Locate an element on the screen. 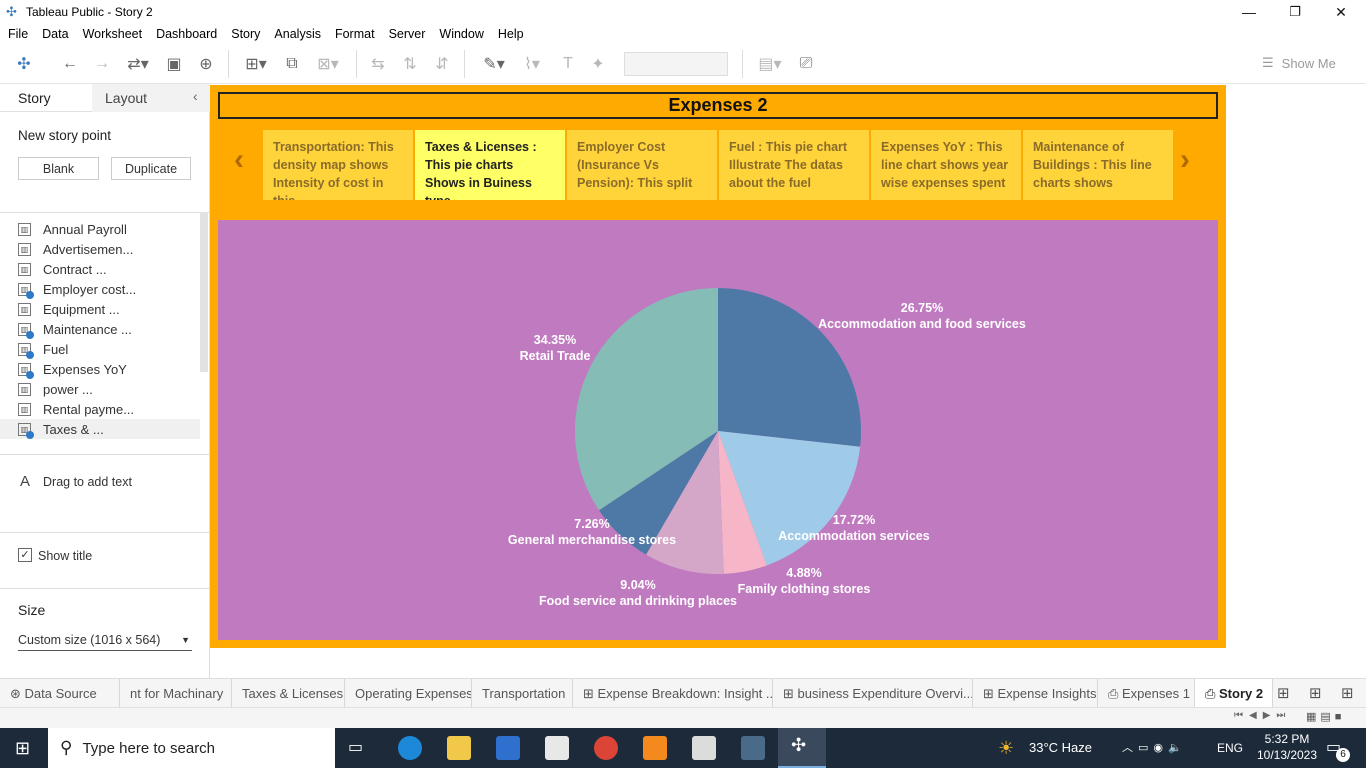  window-title: Tableau Public - Story 2 is located at coordinates (89, 12).